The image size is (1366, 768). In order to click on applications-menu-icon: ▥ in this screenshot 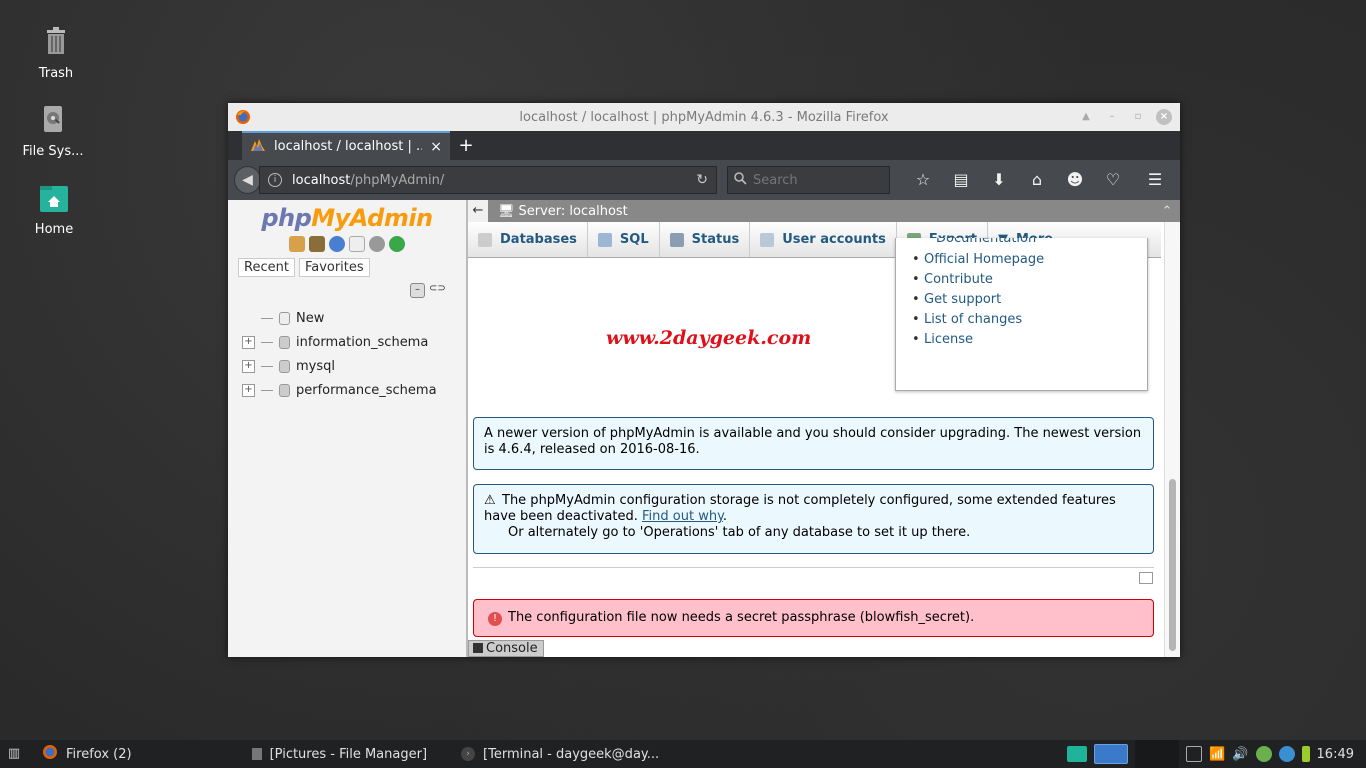, I will do `click(14, 754)`.